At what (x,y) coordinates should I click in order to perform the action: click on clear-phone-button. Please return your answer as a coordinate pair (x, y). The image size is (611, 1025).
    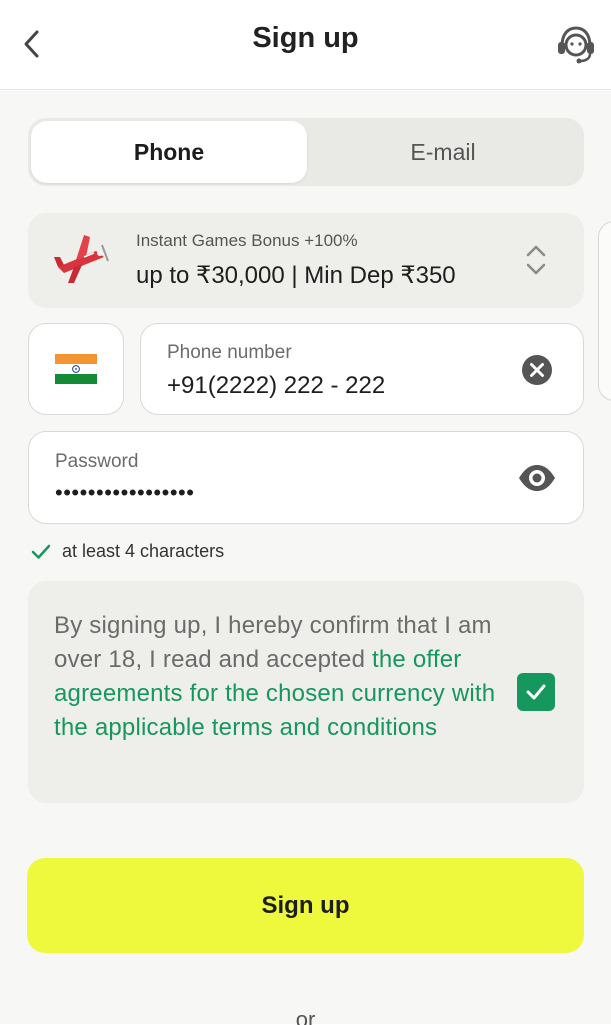
    Looking at the image, I should click on (537, 370).